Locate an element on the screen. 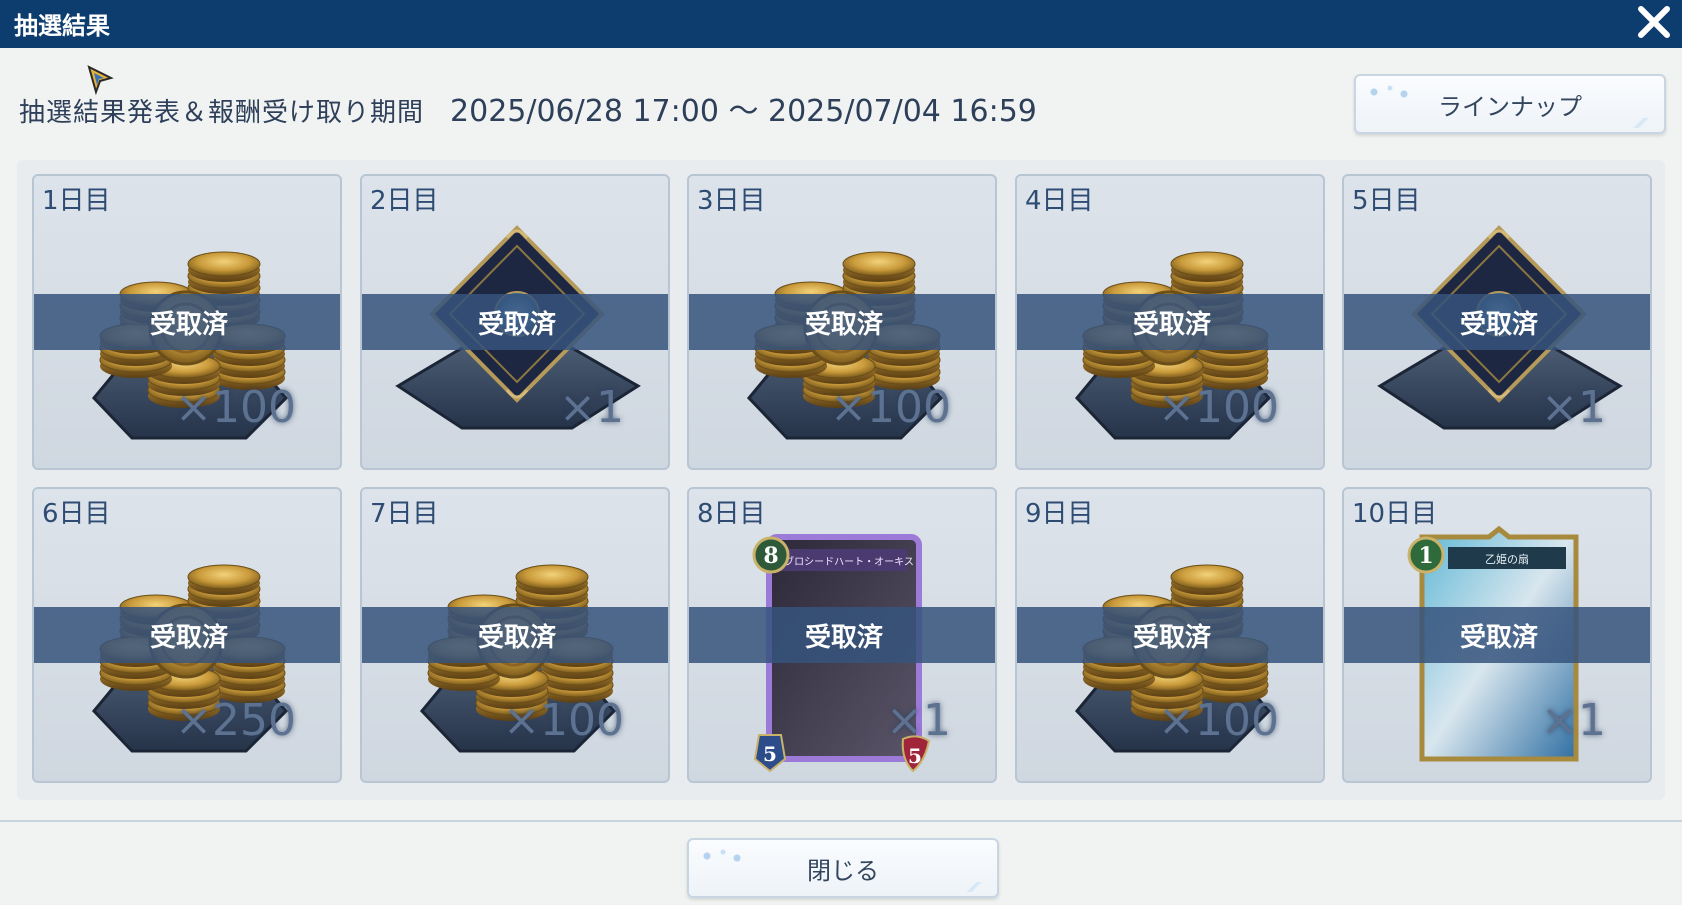 Image resolution: width=1682 pixels, height=905 pixels. card-cost: 8 is located at coordinates (770, 556).